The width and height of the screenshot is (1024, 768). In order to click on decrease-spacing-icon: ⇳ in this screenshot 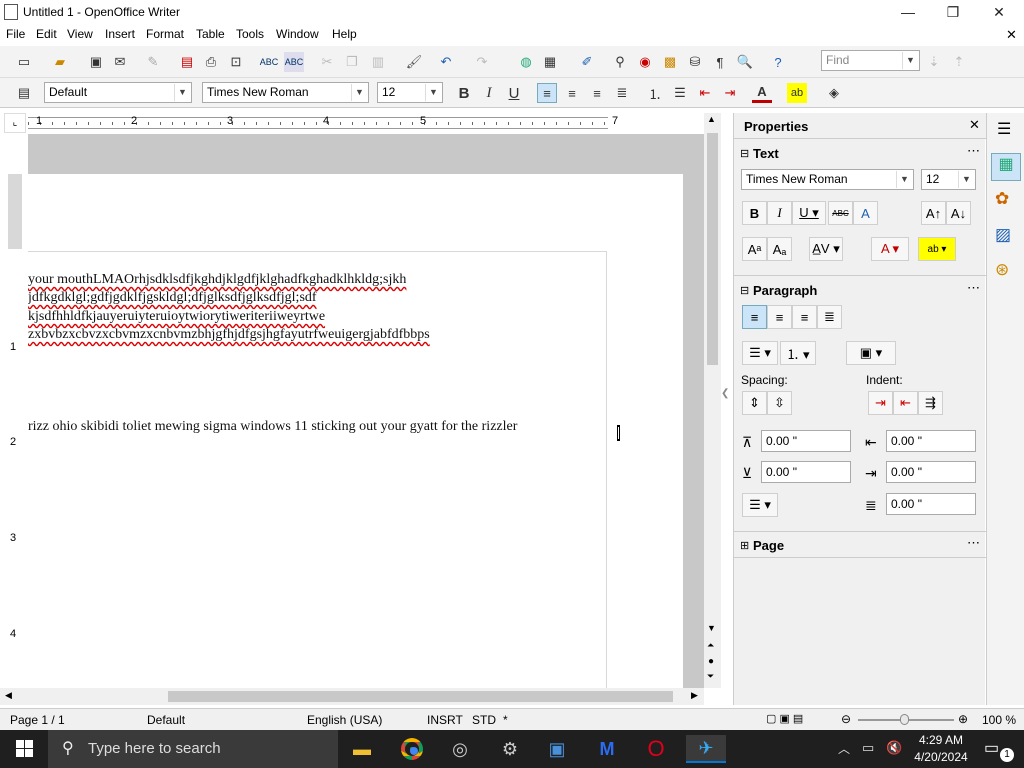, I will do `click(779, 403)`.